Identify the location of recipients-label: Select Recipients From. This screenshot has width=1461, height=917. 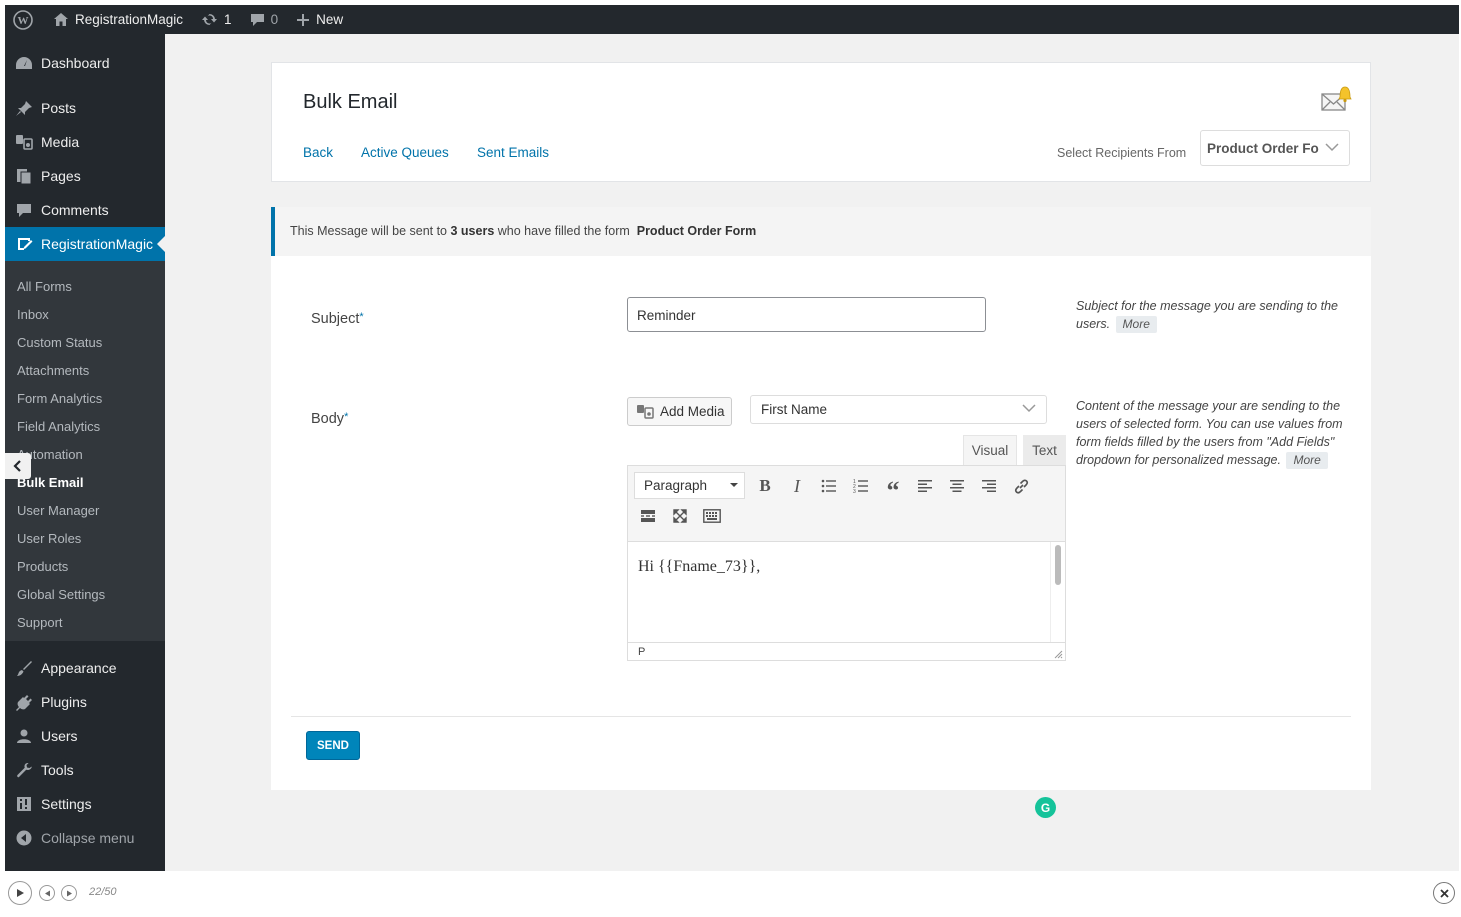
(1122, 153).